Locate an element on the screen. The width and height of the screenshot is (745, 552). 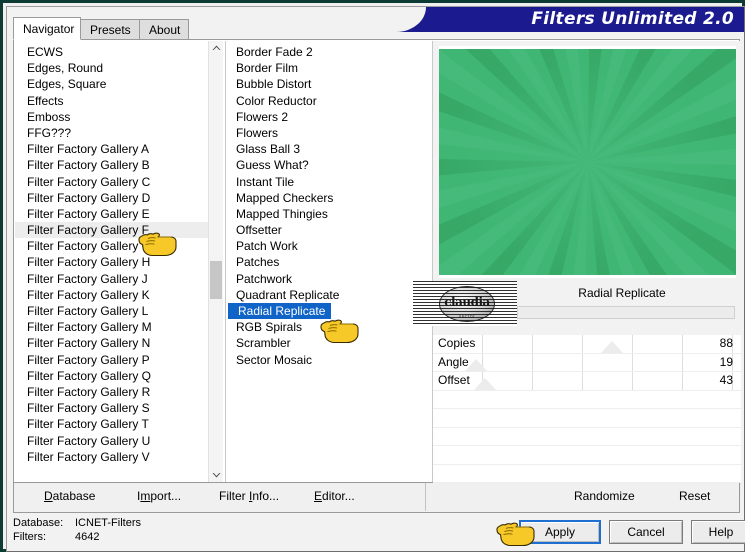
filter-list-item: Glass Ball 3 is located at coordinates (328, 149).